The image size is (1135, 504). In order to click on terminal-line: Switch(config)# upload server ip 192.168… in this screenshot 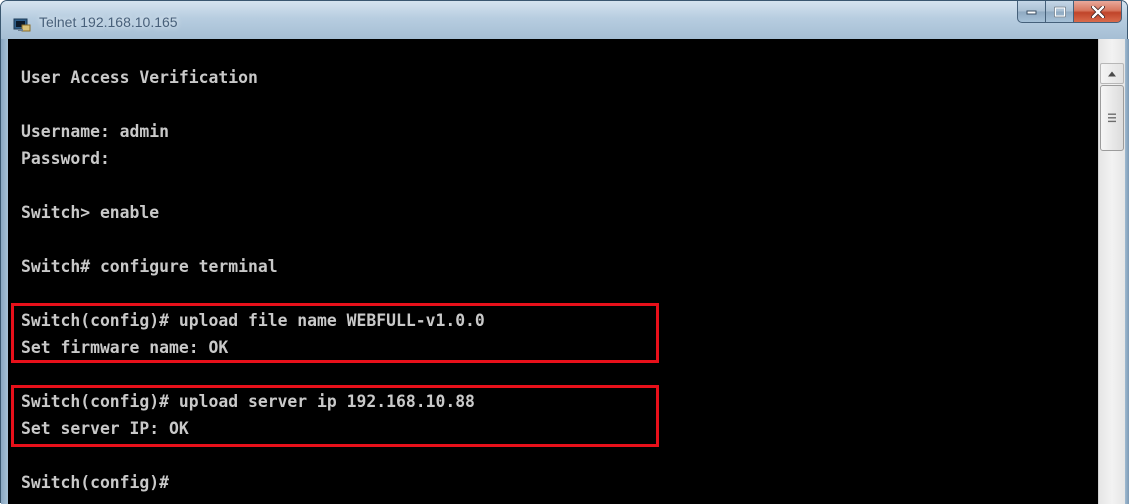, I will do `click(248, 401)`.